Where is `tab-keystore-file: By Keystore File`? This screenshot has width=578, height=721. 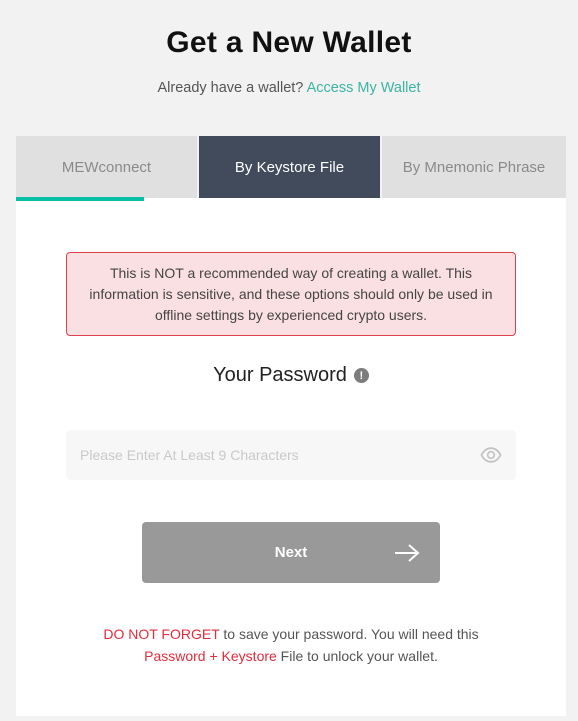 tab-keystore-file: By Keystore File is located at coordinates (290, 167).